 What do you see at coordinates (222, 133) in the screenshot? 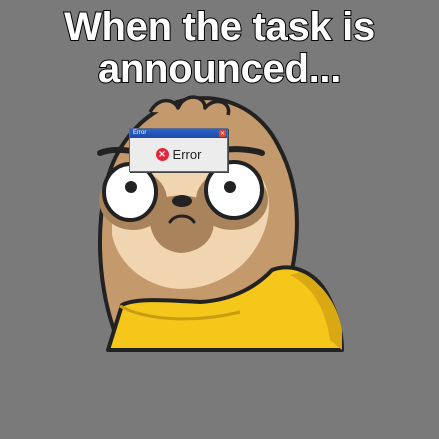
I see `close-icon: ×` at bounding box center [222, 133].